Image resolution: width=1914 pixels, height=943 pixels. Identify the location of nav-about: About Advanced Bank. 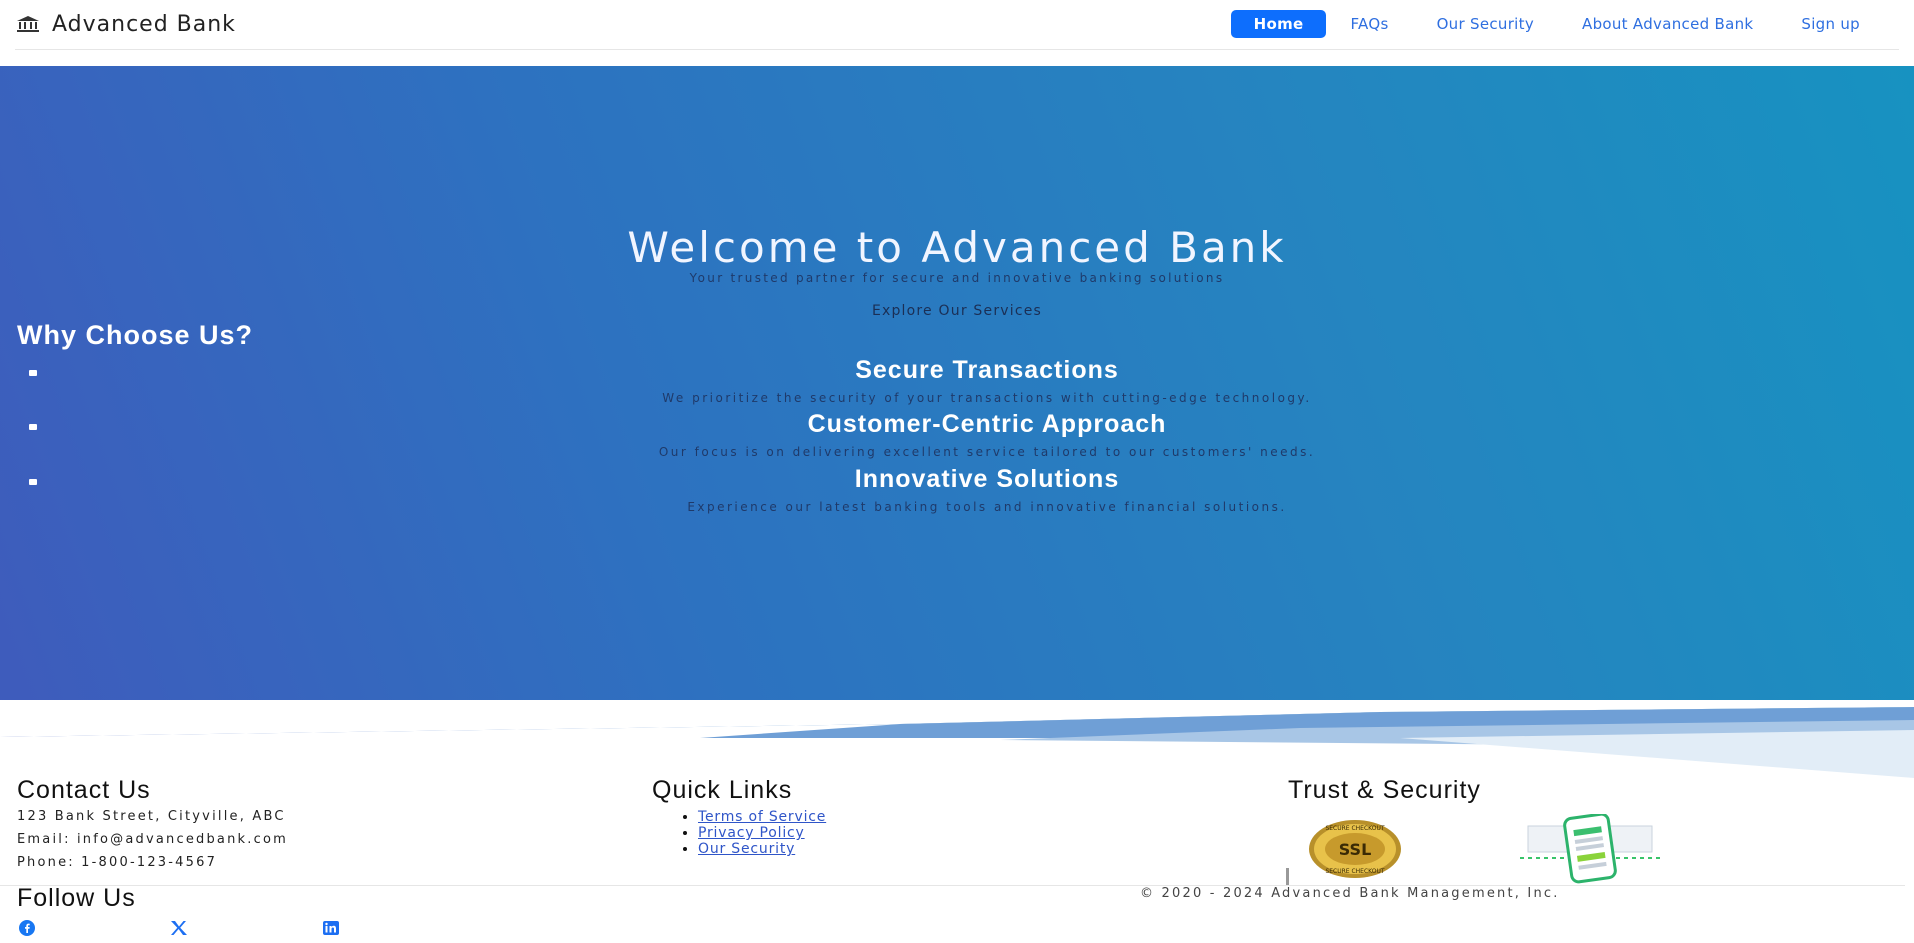
(1667, 24).